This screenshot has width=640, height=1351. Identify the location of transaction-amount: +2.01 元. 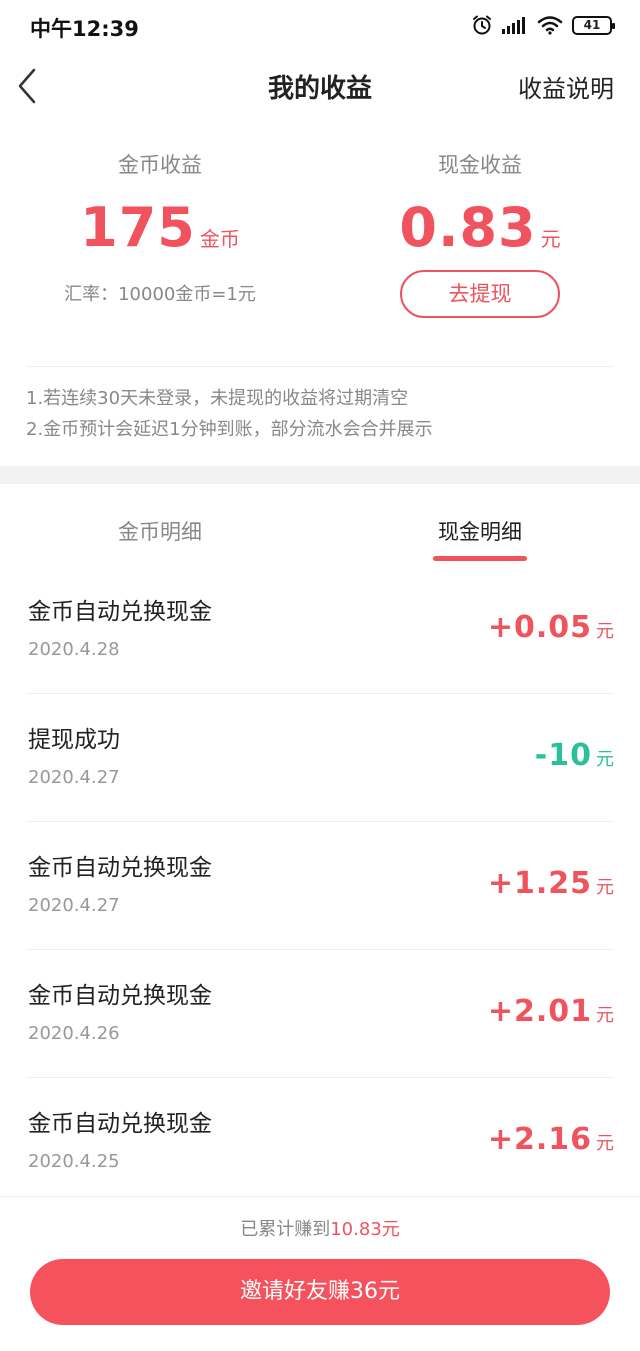
(551, 1011).